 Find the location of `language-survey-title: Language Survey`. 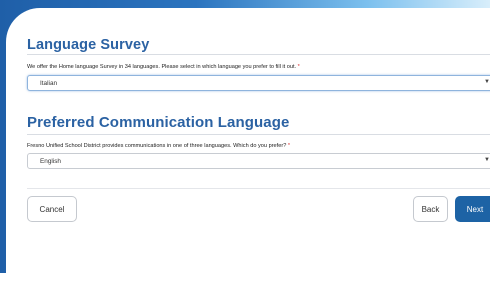

language-survey-title: Language Survey is located at coordinates (88, 45).